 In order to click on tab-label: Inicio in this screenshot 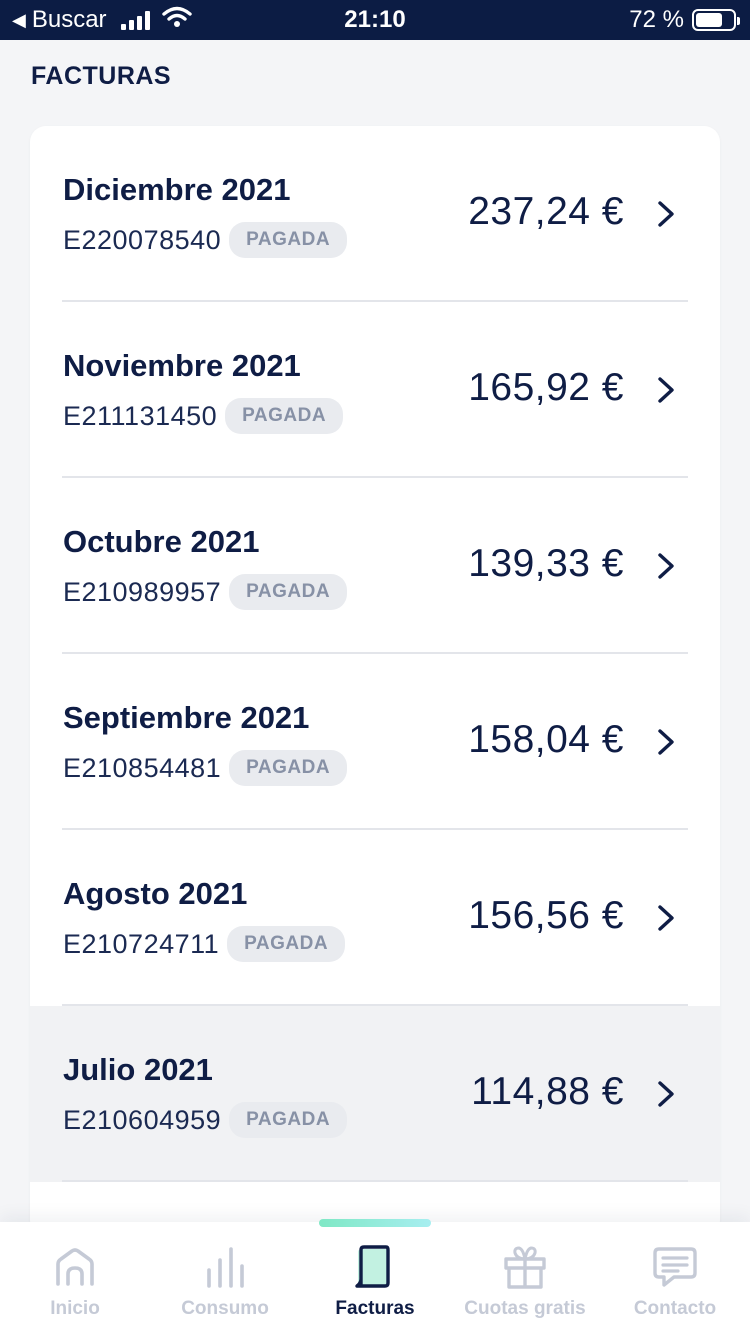, I will do `click(75, 1308)`.